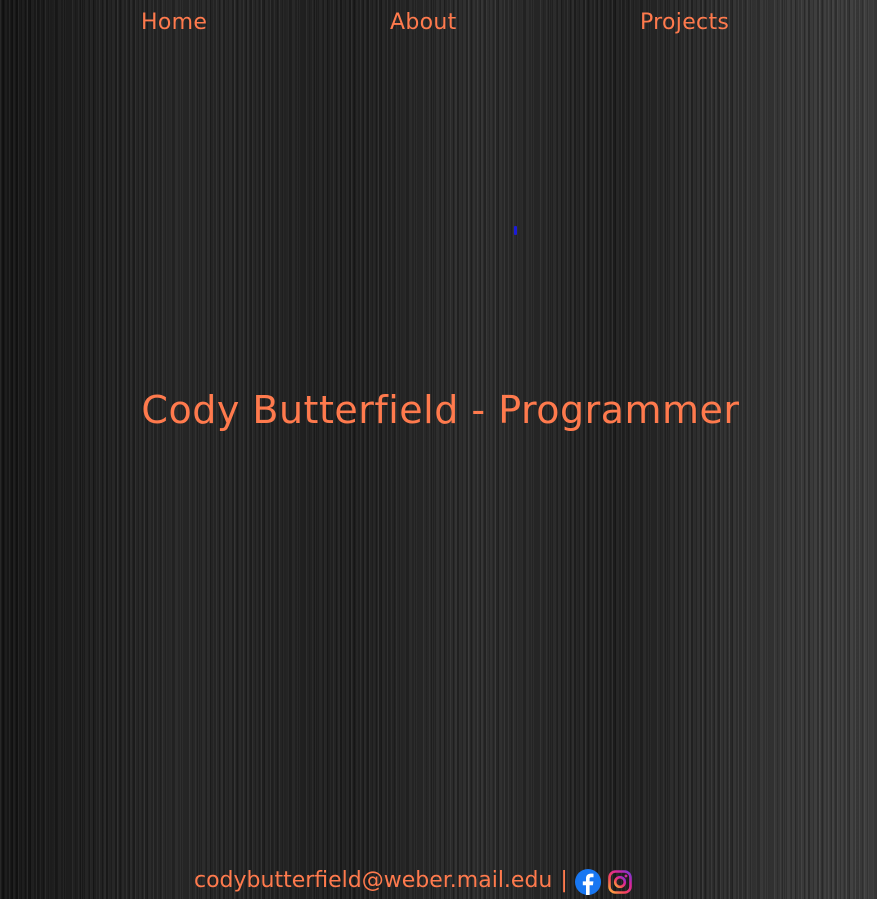 The width and height of the screenshot is (877, 899). Describe the element at coordinates (587, 882) in the screenshot. I see `facebook-icon` at that location.